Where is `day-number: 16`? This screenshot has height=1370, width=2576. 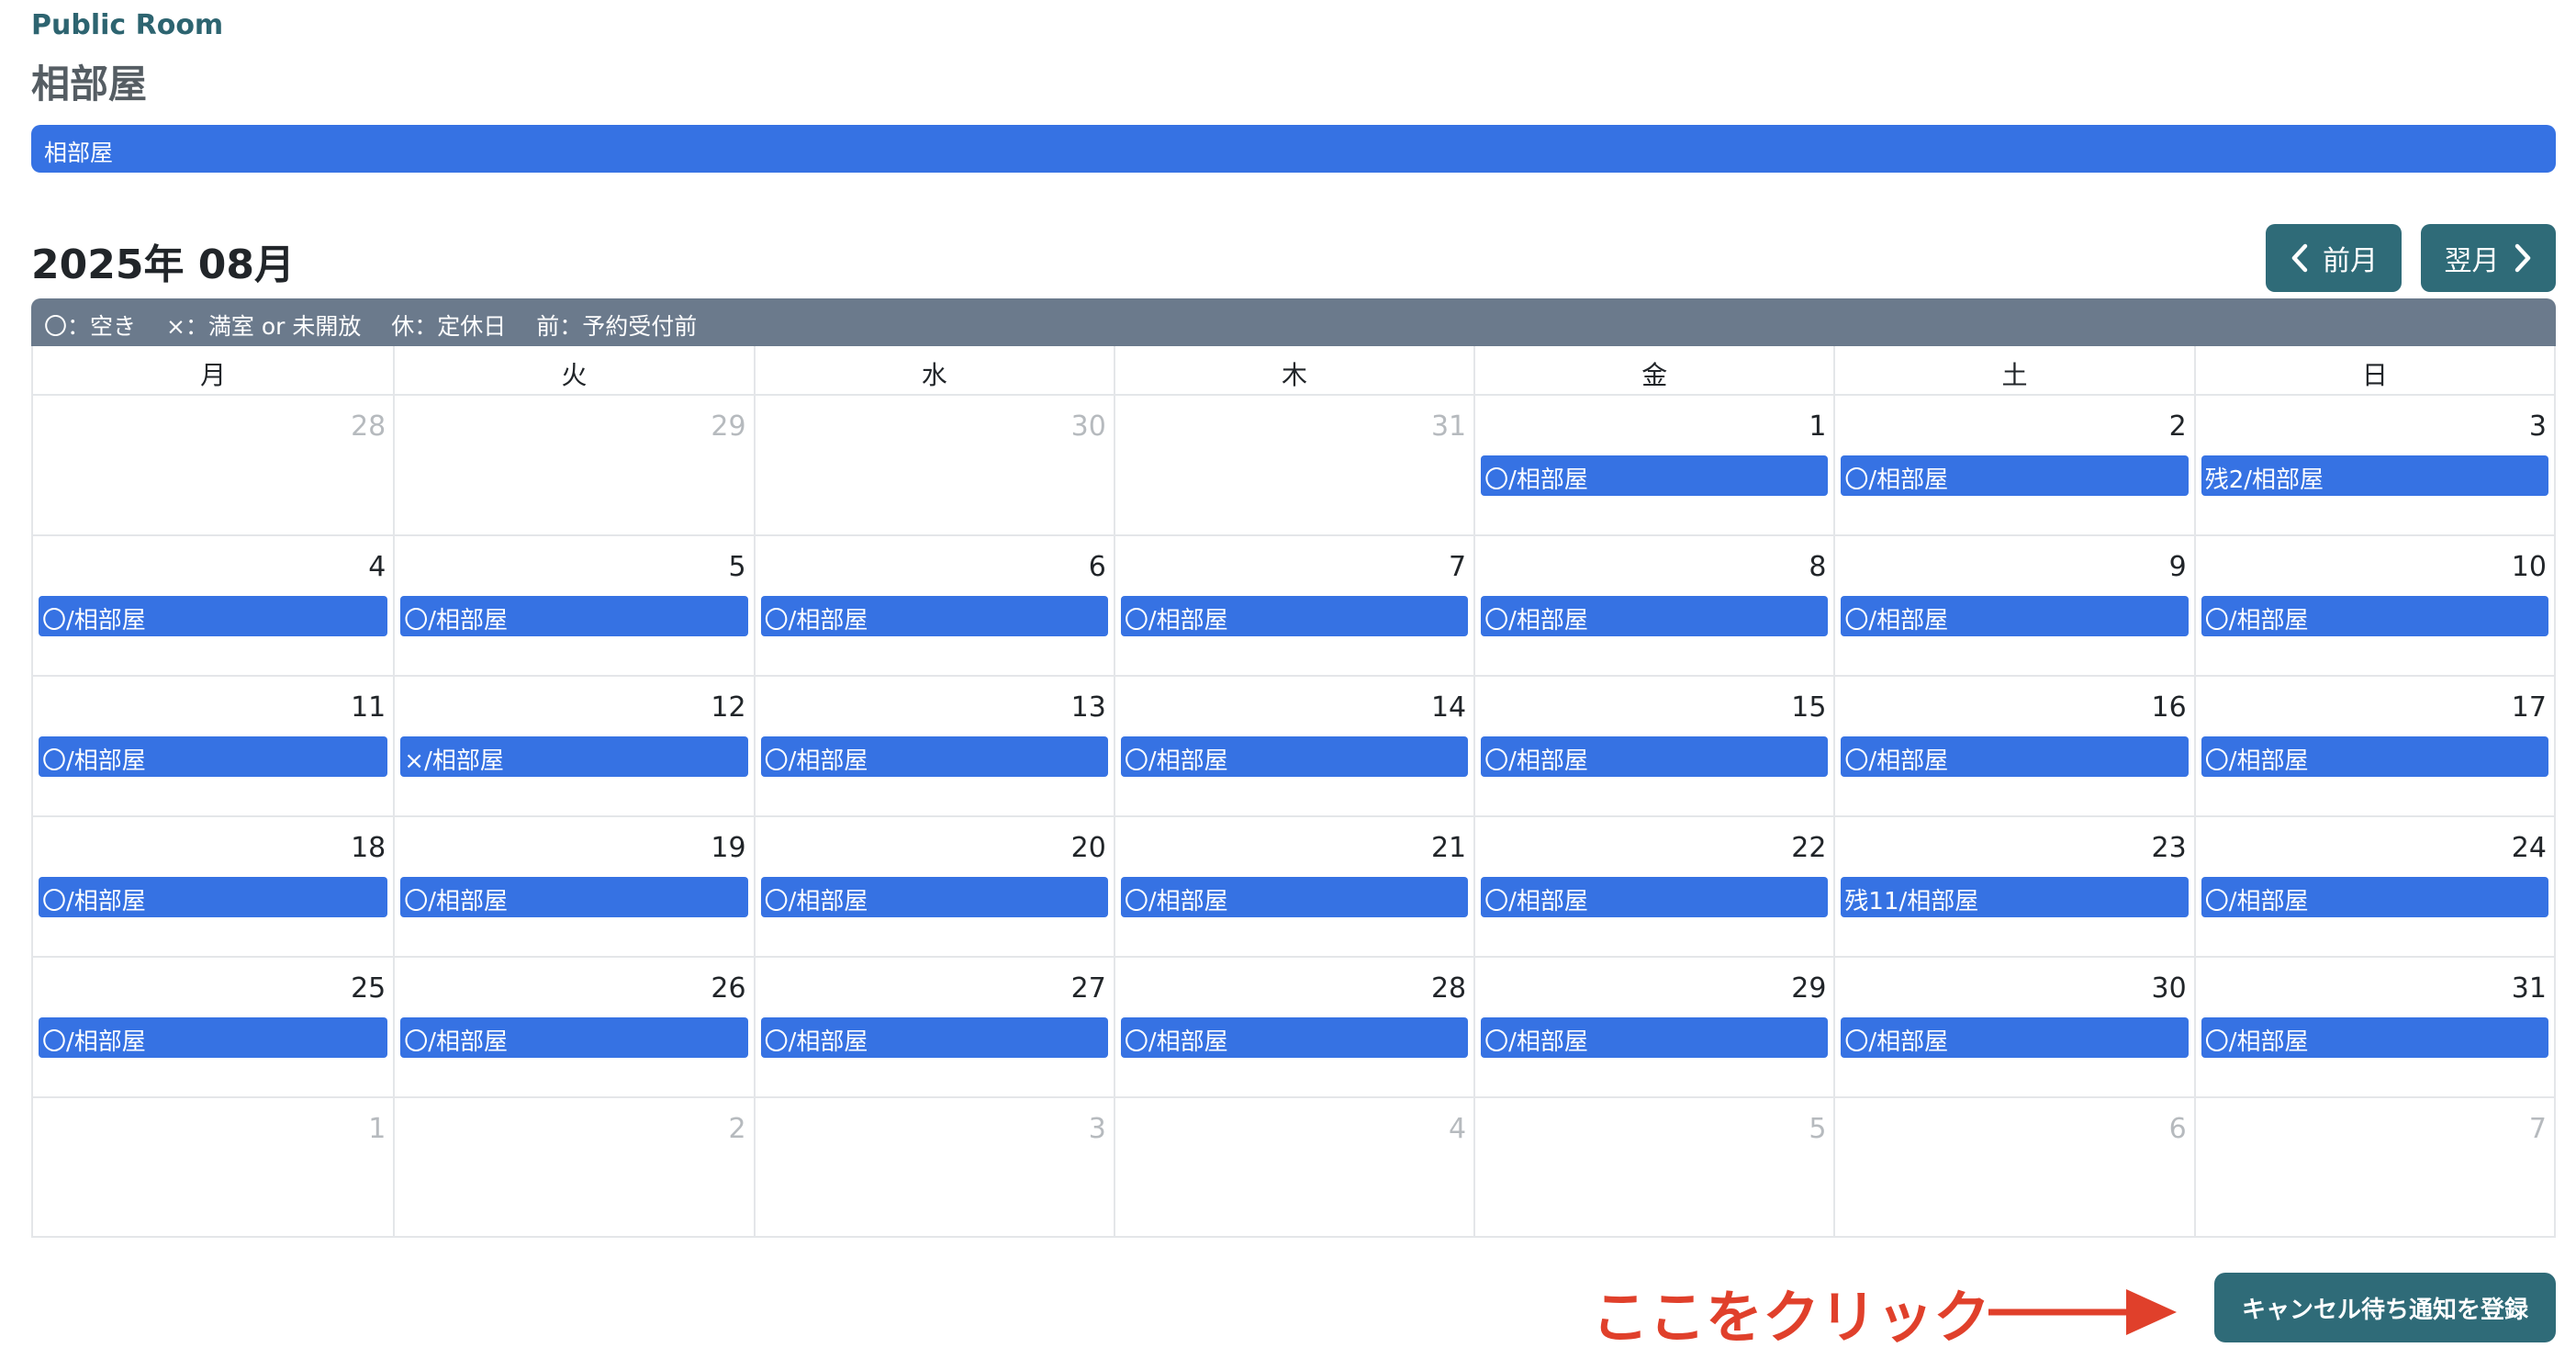
day-number: 16 is located at coordinates (2169, 707).